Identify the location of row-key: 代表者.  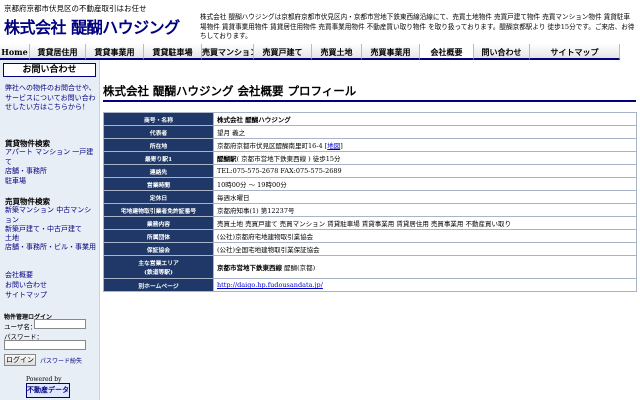
(158, 132).